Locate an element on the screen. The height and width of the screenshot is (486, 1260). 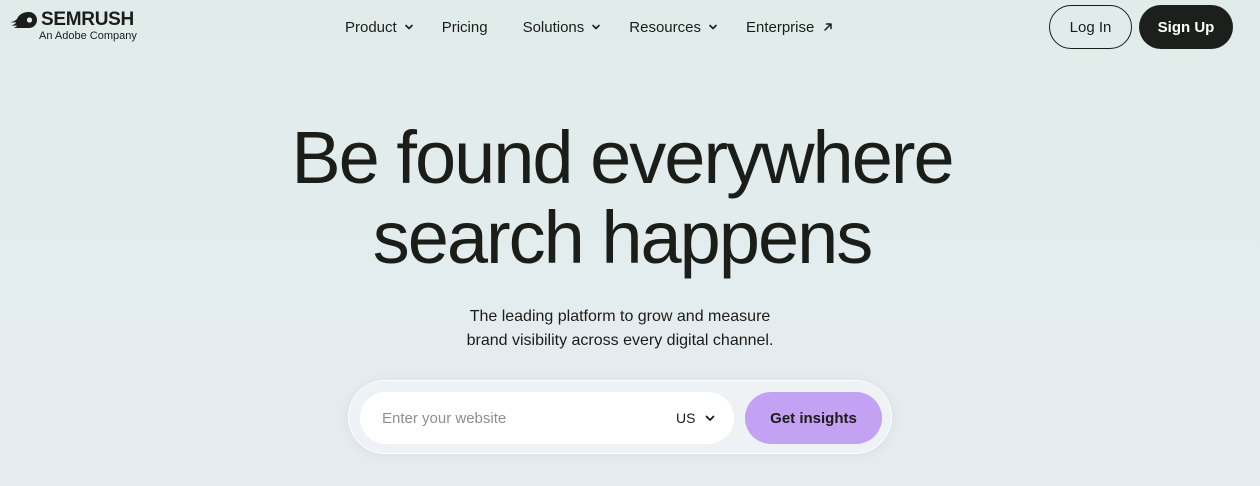
nav-solutions: Solutions is located at coordinates (562, 27).